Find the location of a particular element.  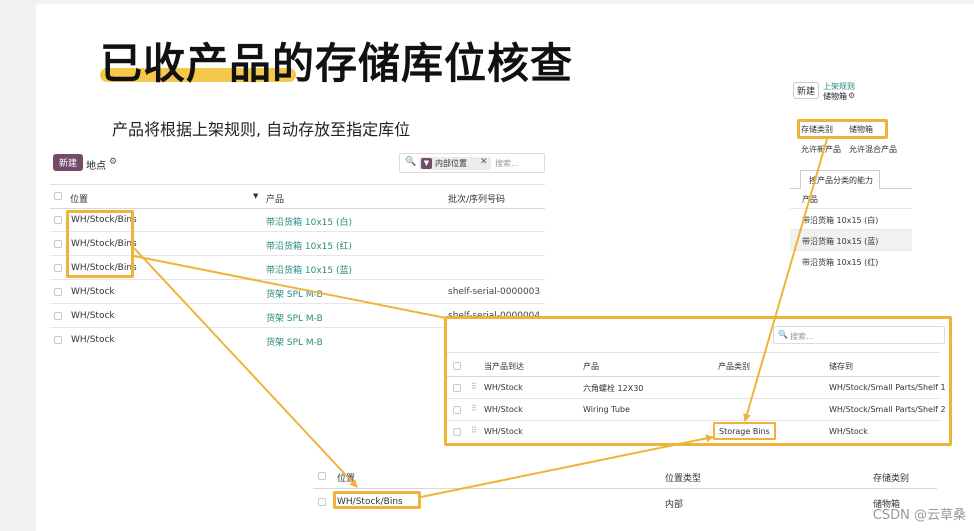

tab-label: 按产品分类的能力 is located at coordinates (841, 180).